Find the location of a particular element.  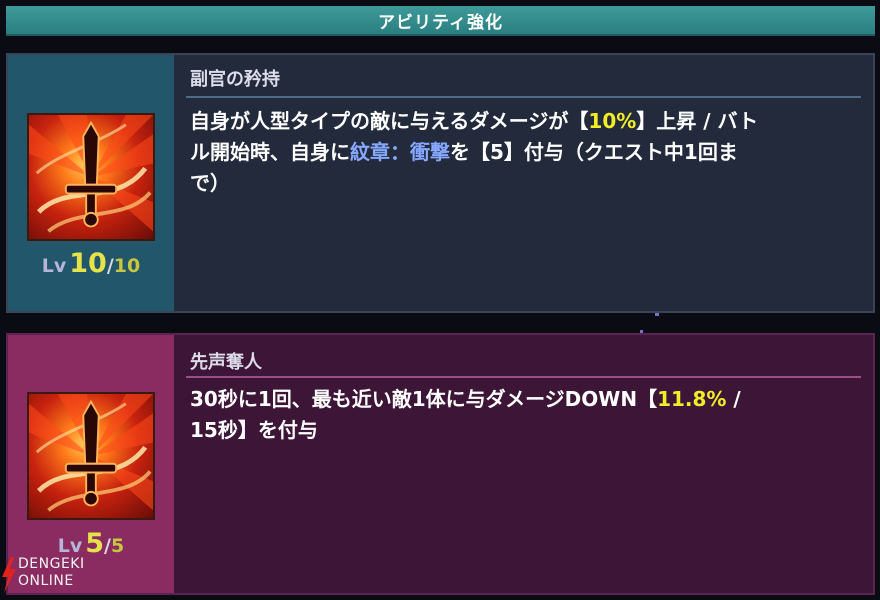

ability-level: Lv 5/5 is located at coordinates (91, 543).